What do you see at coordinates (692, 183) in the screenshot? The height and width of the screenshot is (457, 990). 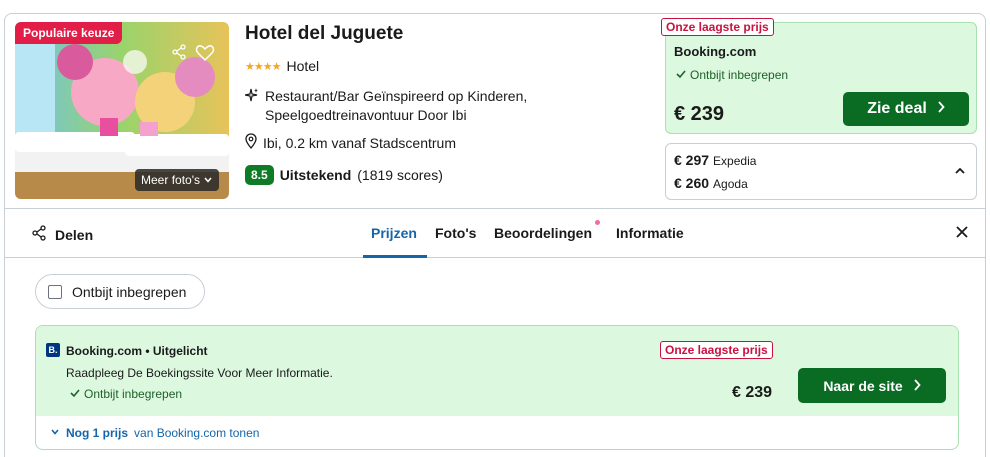 I see `other-price-value: € 260` at bounding box center [692, 183].